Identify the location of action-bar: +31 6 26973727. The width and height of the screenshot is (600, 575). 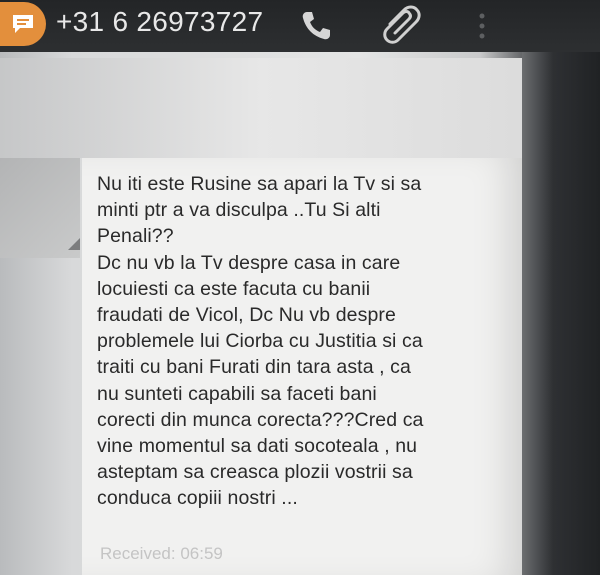
(300, 26).